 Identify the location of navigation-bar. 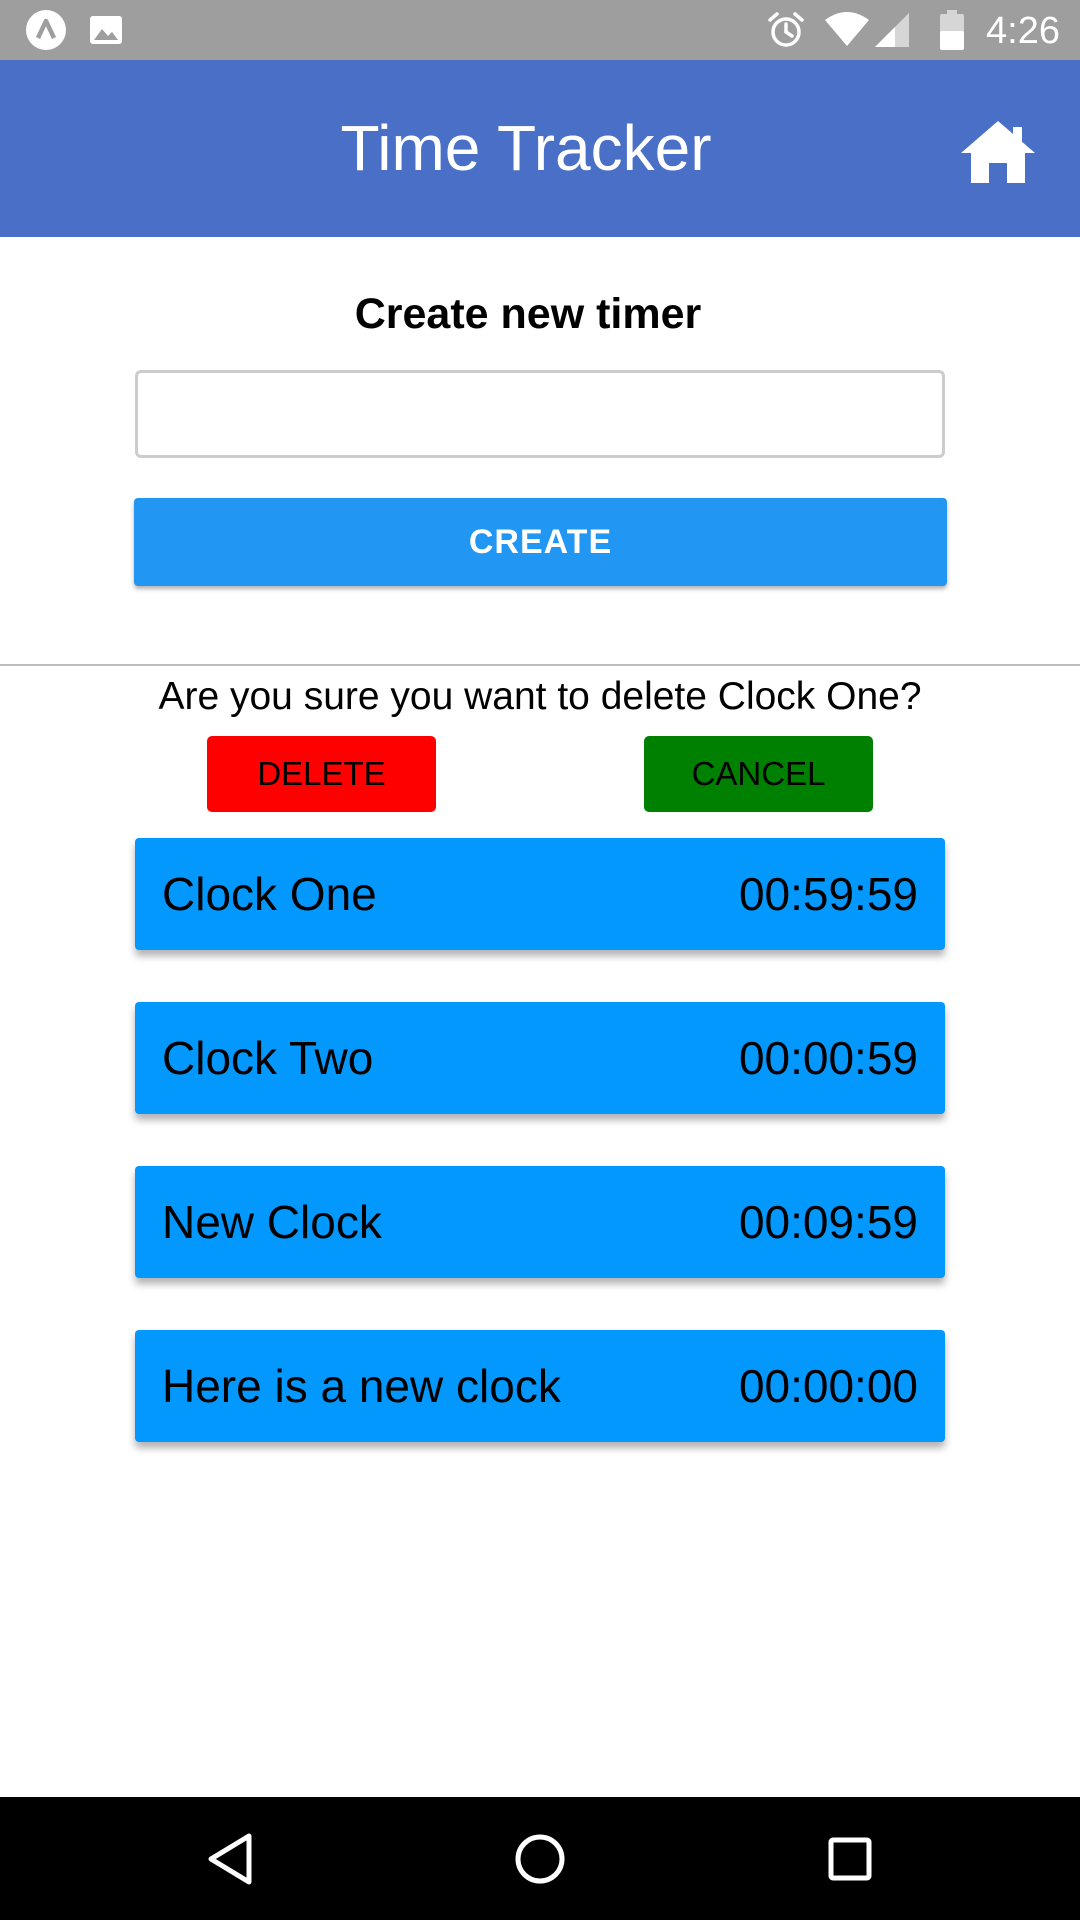
(540, 1858).